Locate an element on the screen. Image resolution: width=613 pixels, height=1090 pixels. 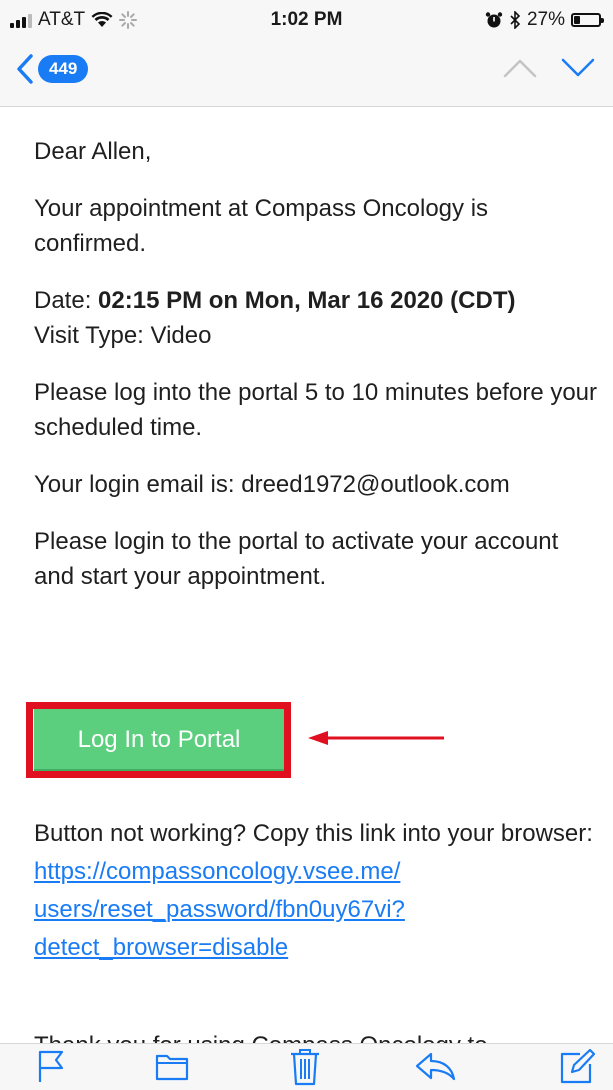
chevron-left-icon is located at coordinates (25, 69).